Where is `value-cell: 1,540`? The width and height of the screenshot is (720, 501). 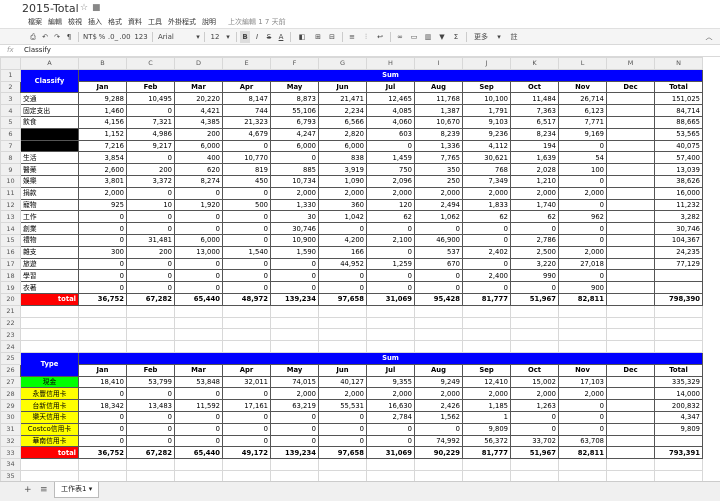 value-cell: 1,540 is located at coordinates (246, 252).